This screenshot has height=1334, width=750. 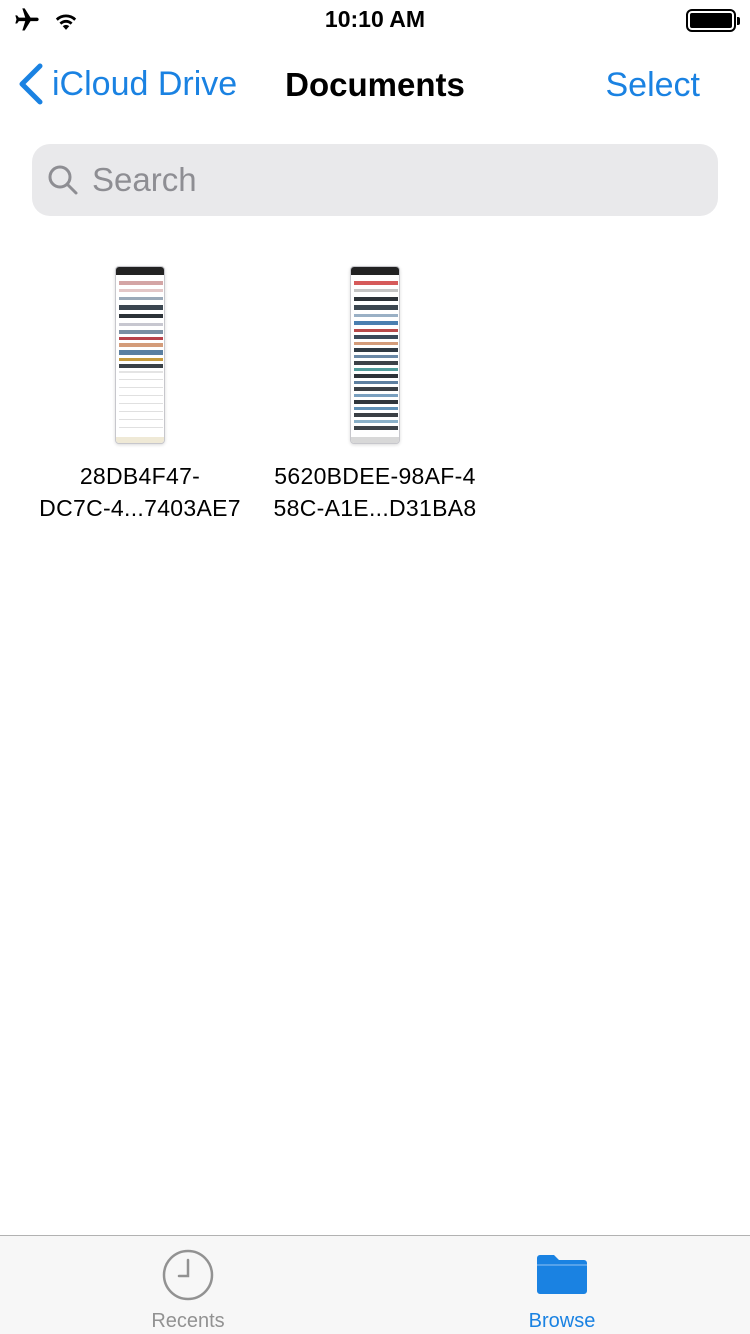 I want to click on tab-bar: Recents Browse, so click(x=375, y=1284).